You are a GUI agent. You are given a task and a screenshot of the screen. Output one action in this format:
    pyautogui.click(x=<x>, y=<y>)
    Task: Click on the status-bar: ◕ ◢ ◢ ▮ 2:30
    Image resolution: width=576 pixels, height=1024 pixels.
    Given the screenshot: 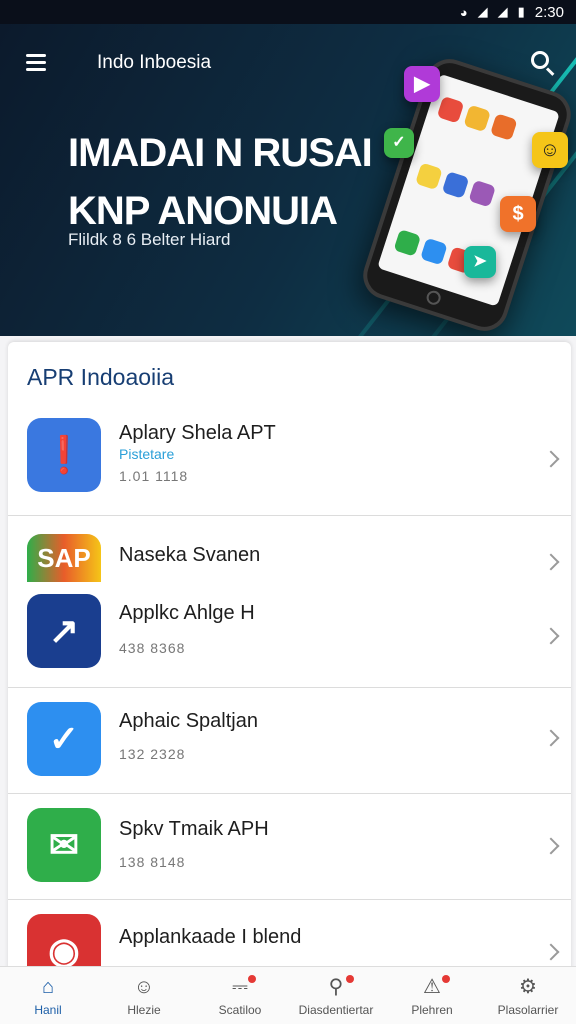 What is the action you would take?
    pyautogui.click(x=288, y=12)
    